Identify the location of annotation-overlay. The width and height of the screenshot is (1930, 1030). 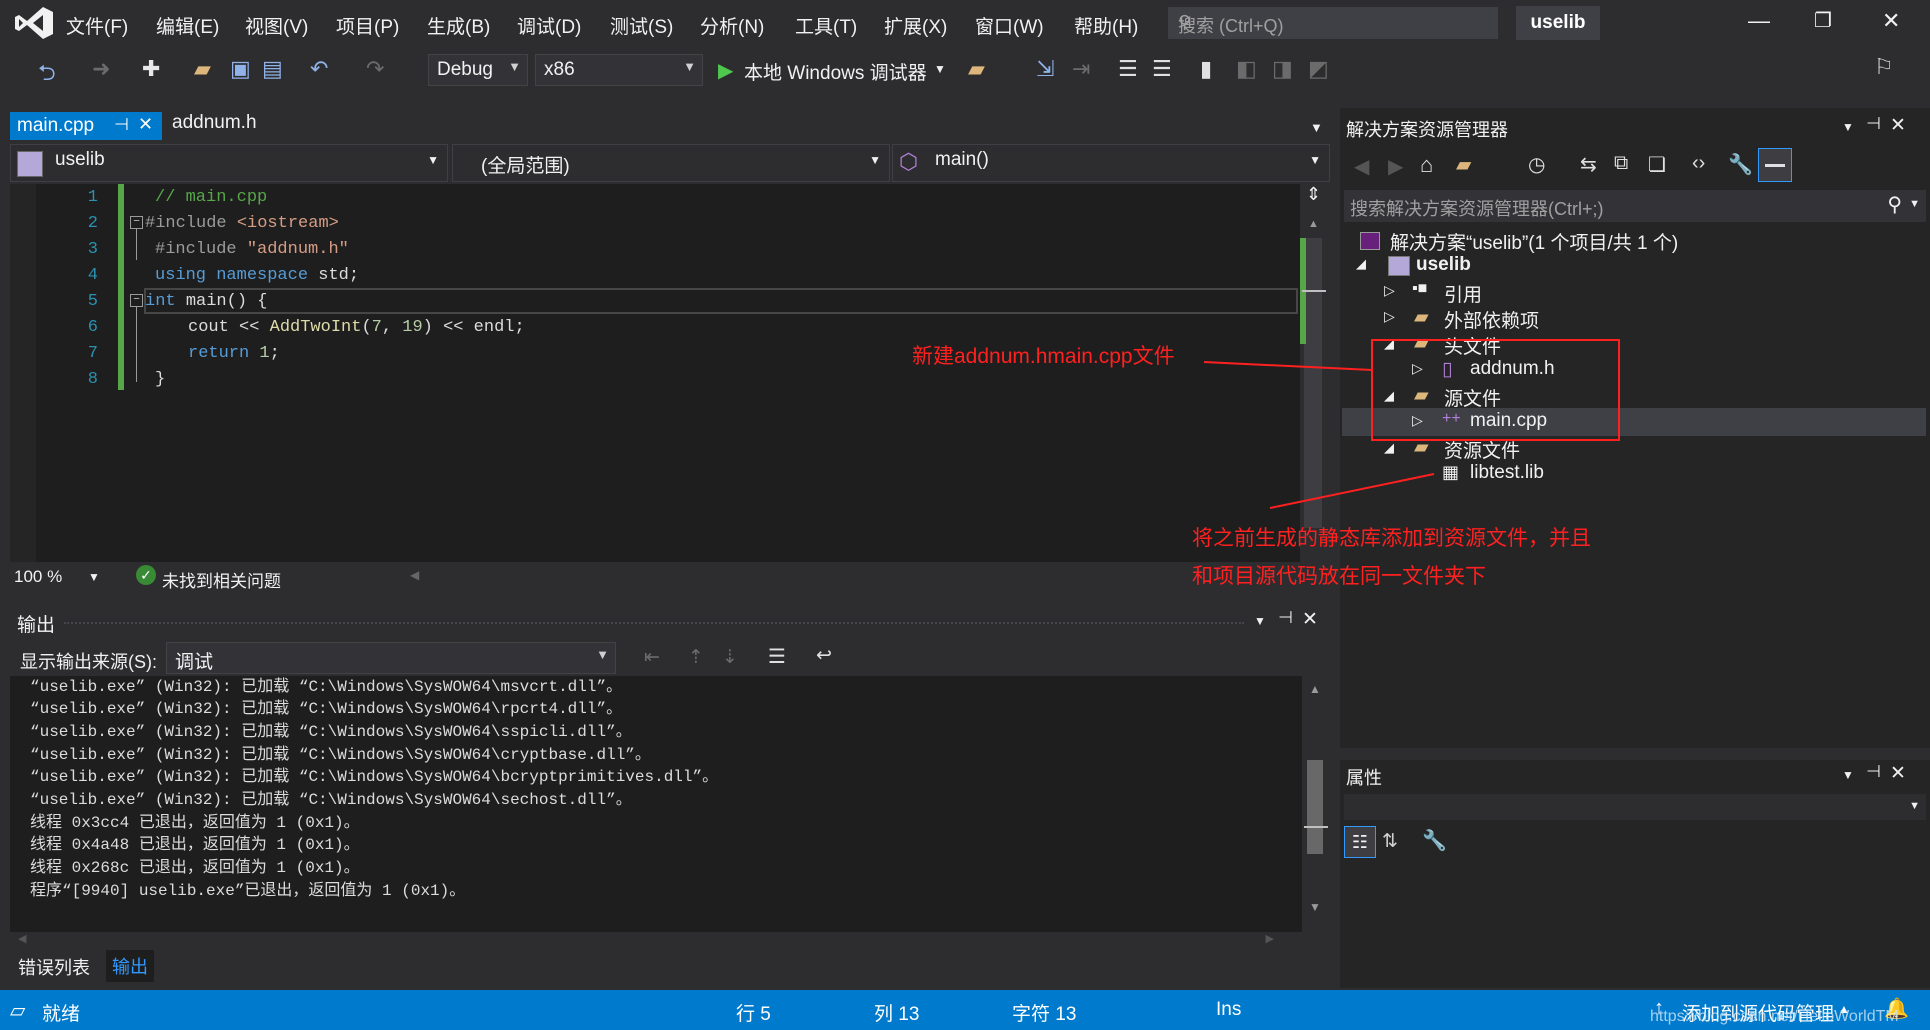
(1411, 424).